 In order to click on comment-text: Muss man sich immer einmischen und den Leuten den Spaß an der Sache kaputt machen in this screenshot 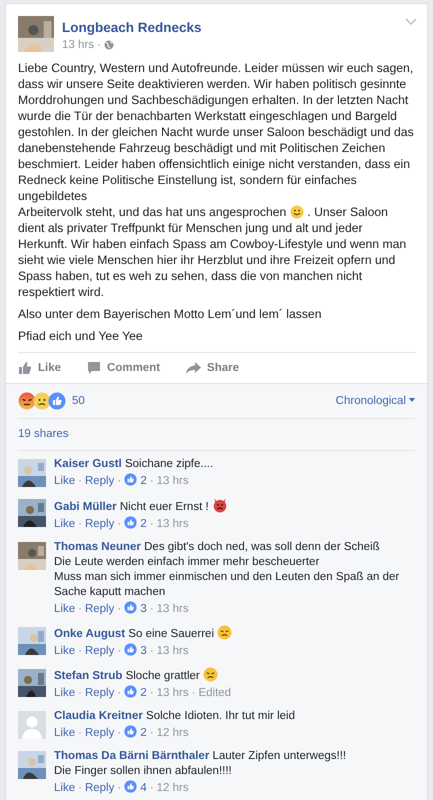, I will do `click(227, 585)`.